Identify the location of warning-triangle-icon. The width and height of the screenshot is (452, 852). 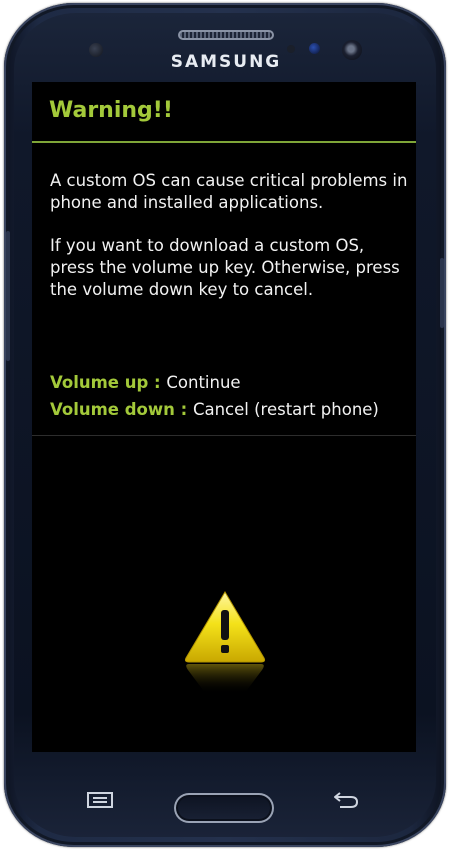
(225, 642).